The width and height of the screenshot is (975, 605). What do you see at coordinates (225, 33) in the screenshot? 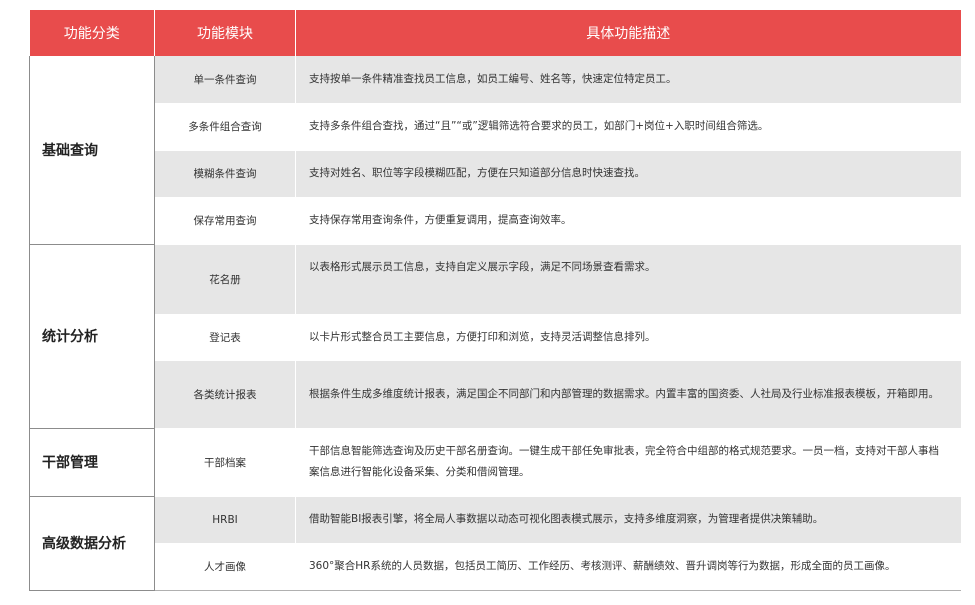
I see `header-module: 功能模块` at bounding box center [225, 33].